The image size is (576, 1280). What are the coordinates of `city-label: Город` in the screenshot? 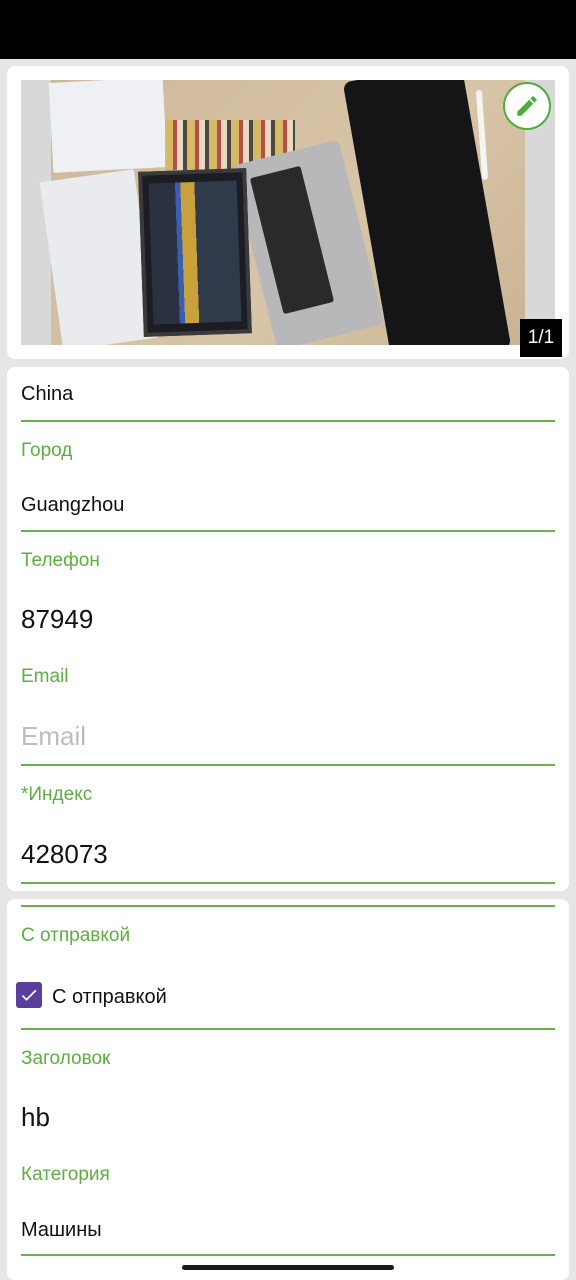 It's located at (47, 450).